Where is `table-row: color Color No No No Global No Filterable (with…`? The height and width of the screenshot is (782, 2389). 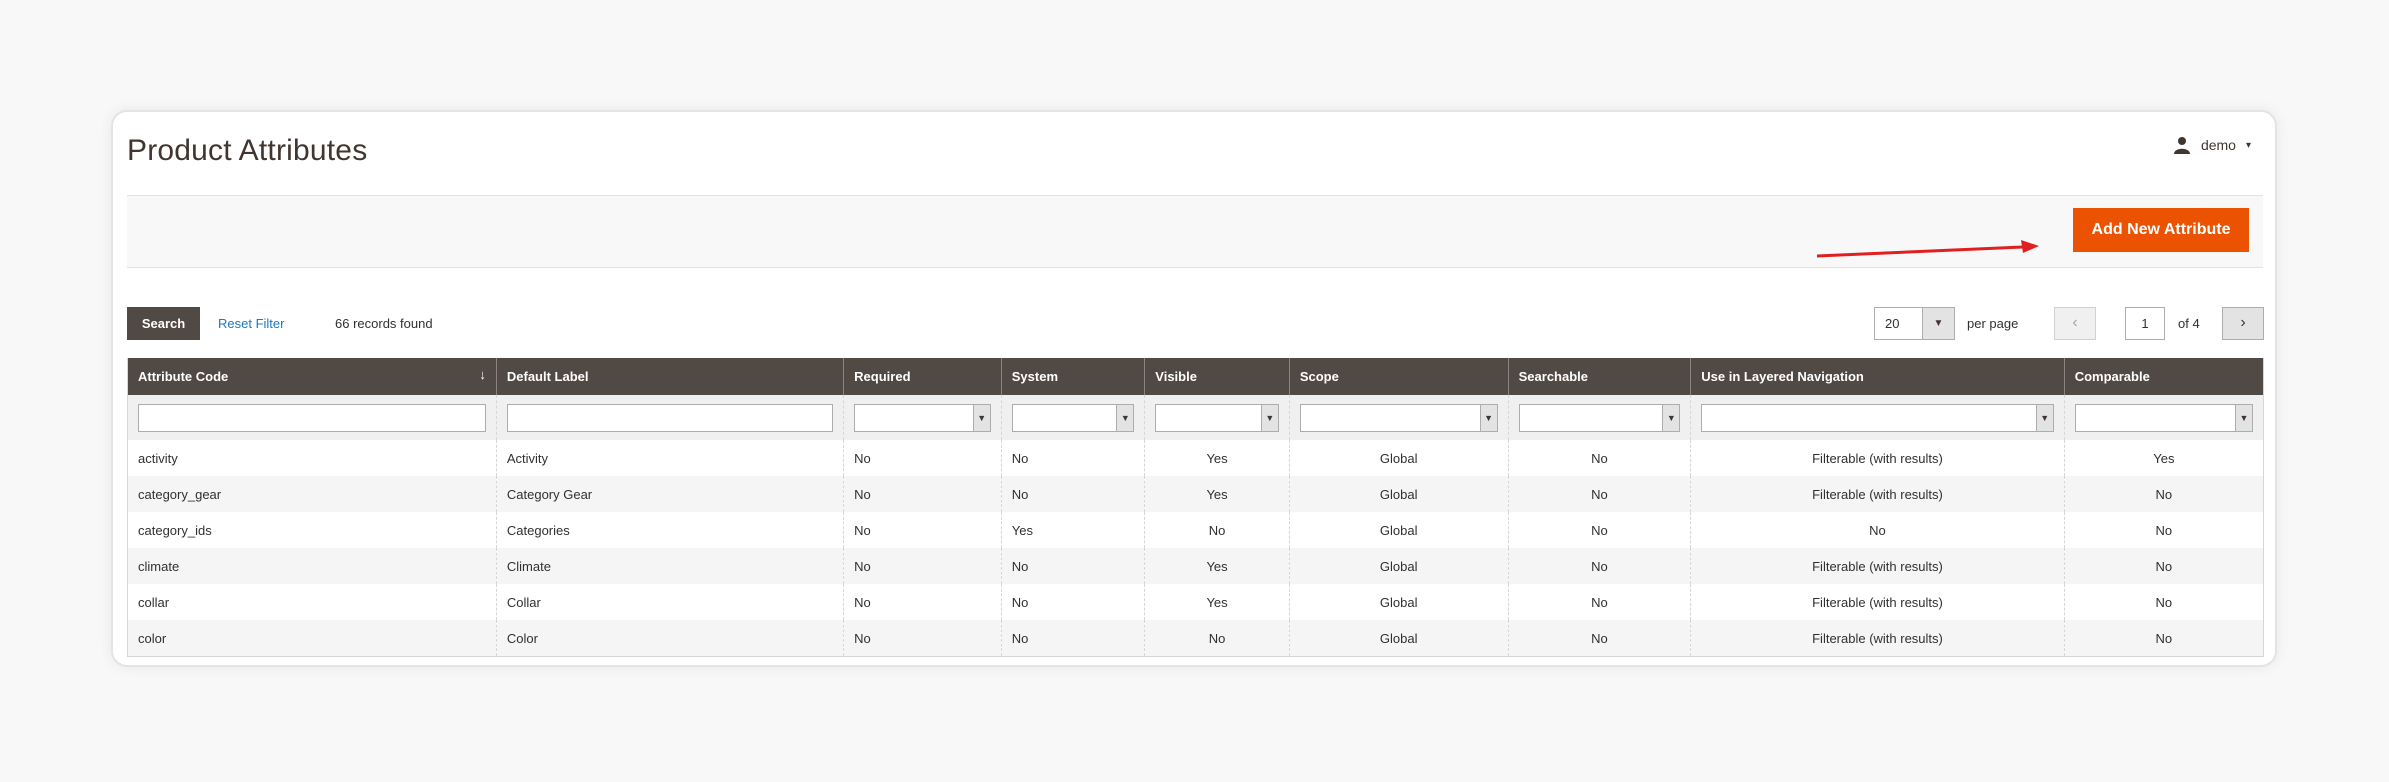 table-row: color Color No No No Global No Filterable (with… is located at coordinates (1195, 638).